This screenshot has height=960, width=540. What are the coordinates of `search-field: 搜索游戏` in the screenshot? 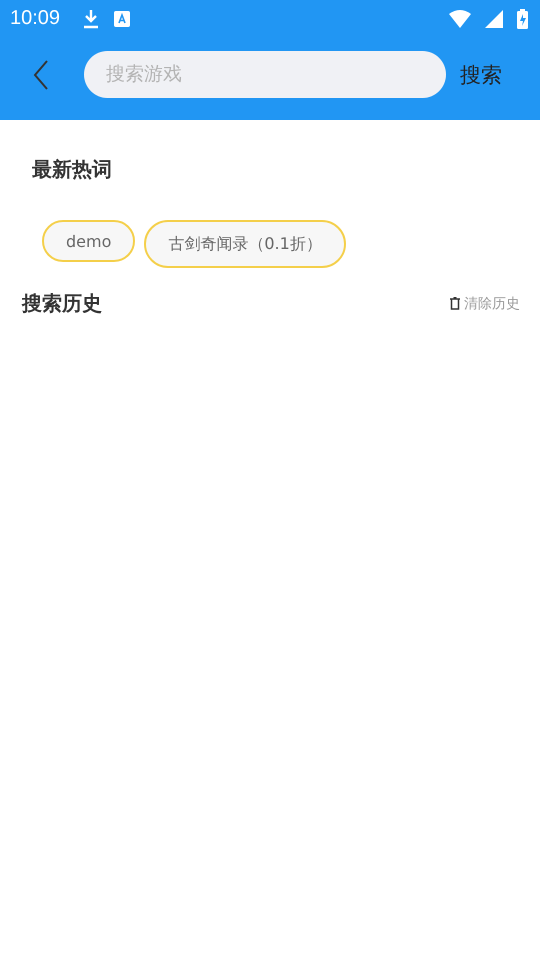 It's located at (265, 74).